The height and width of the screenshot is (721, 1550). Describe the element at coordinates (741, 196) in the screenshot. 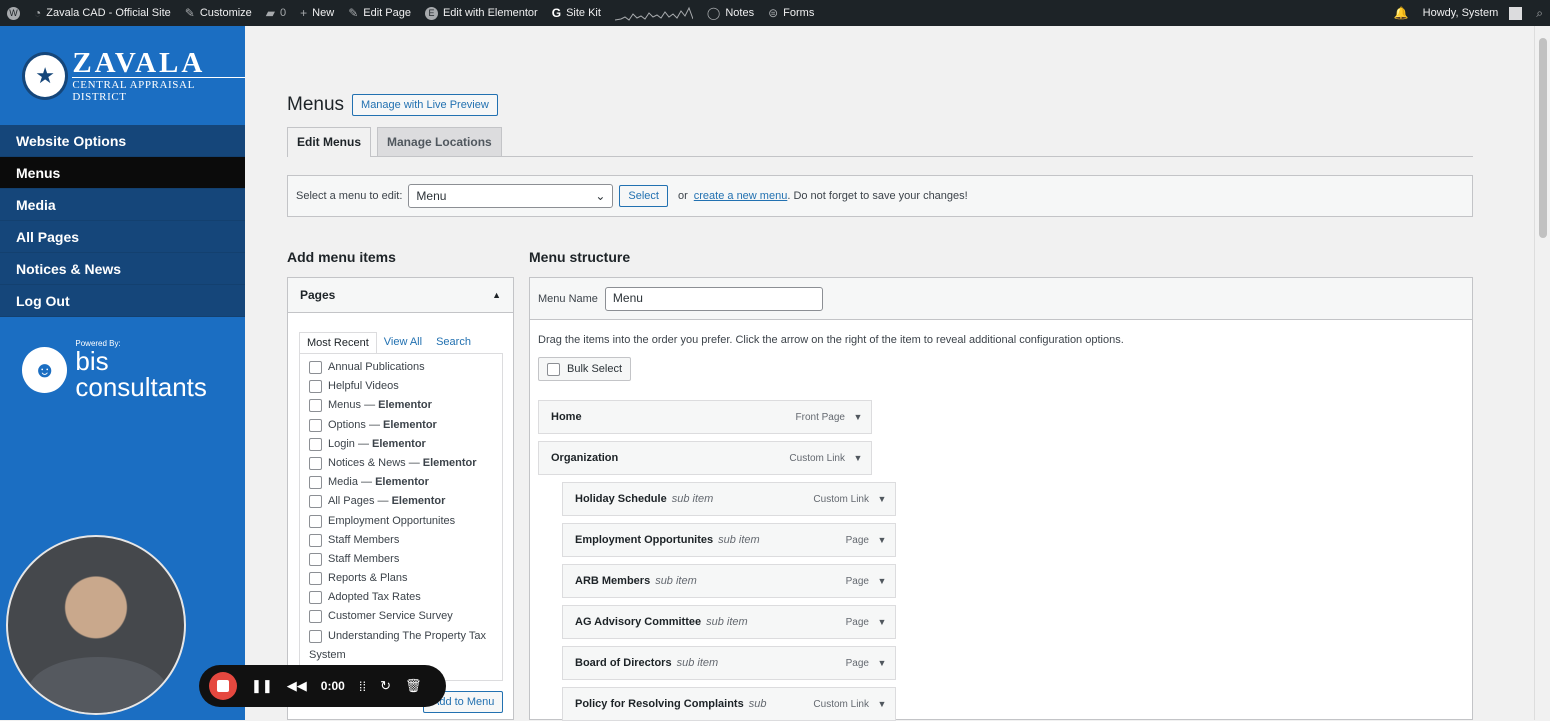

I see `create-menu-link: create a new menu` at that location.